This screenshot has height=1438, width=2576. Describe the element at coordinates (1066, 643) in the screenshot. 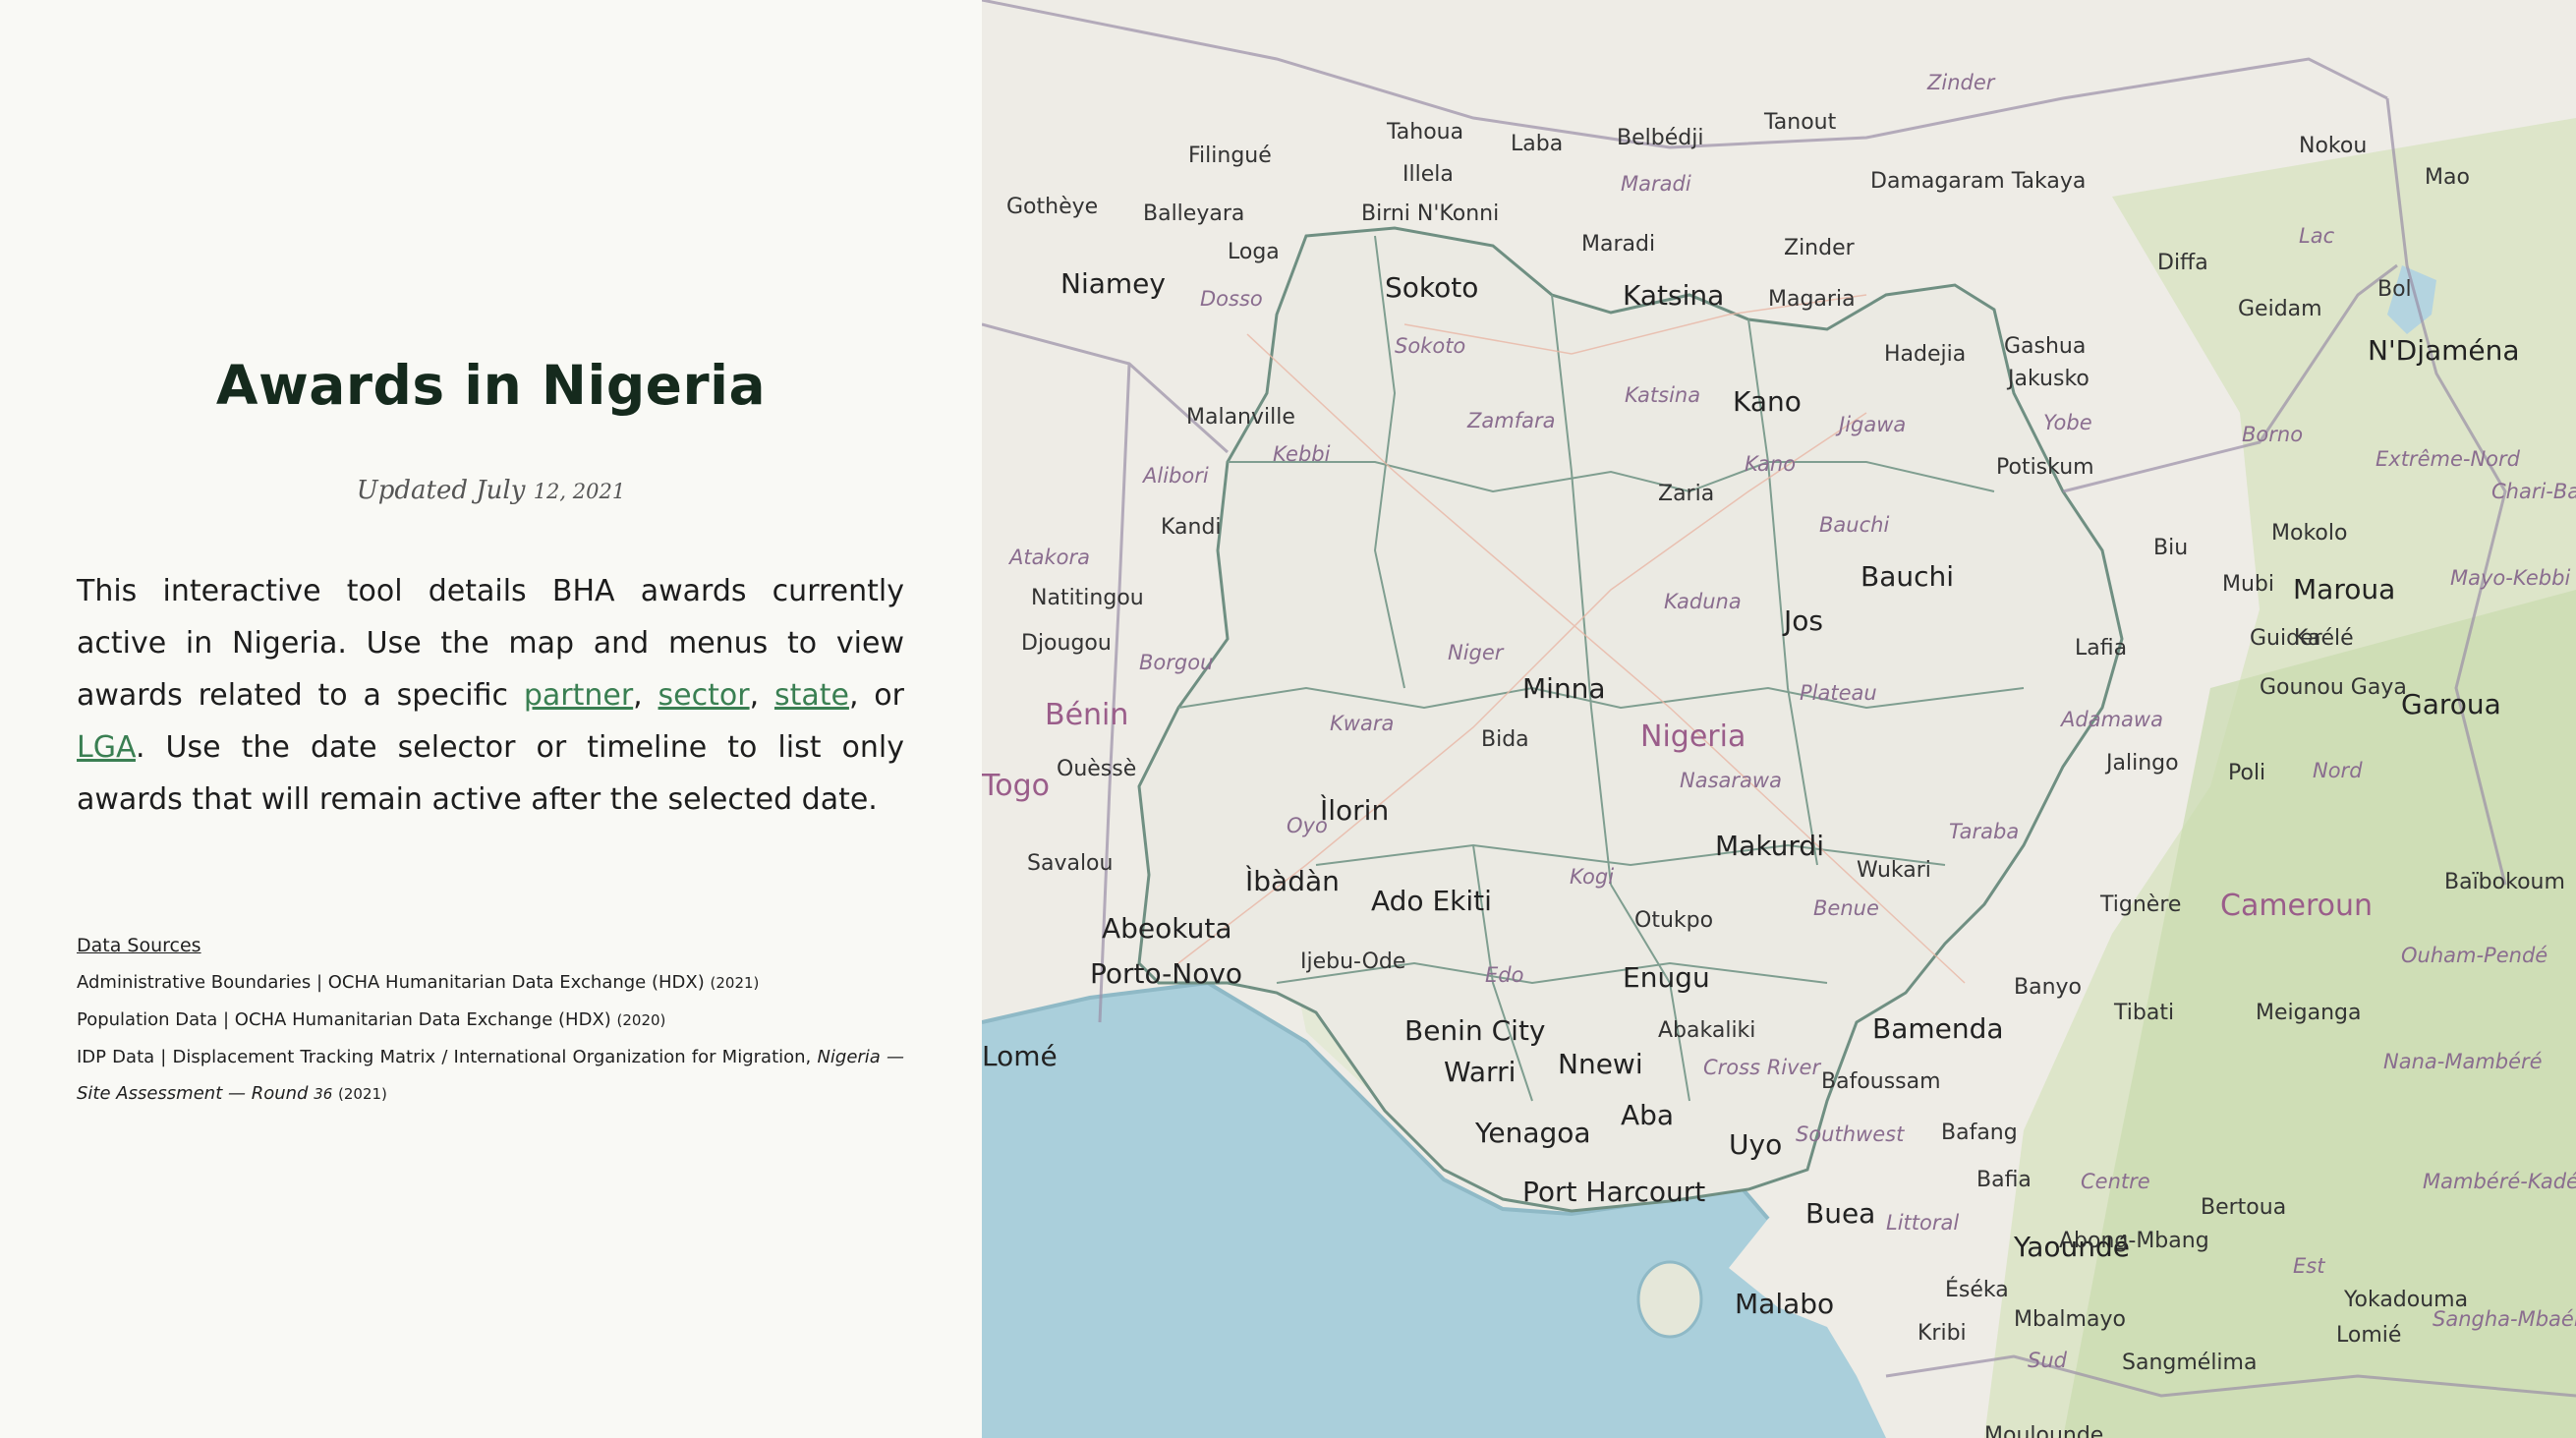

I see `map-label: Djougou` at that location.